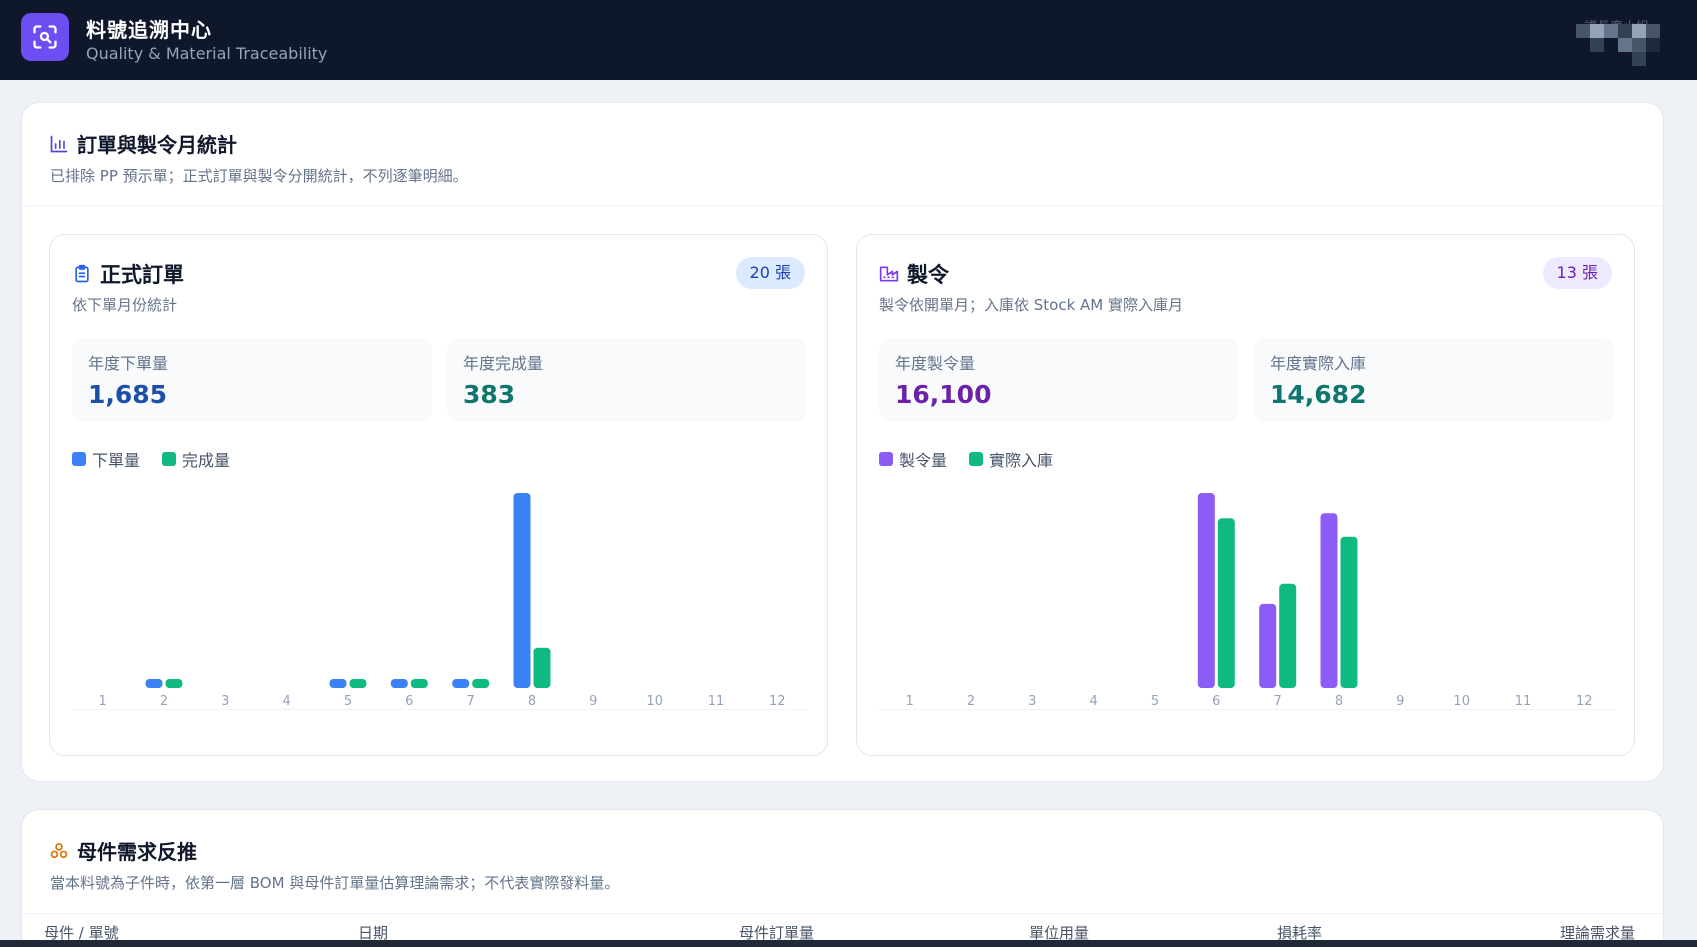 The image size is (1697, 947). Describe the element at coordinates (1021, 460) in the screenshot. I see `legend-label: 實際入庫` at that location.